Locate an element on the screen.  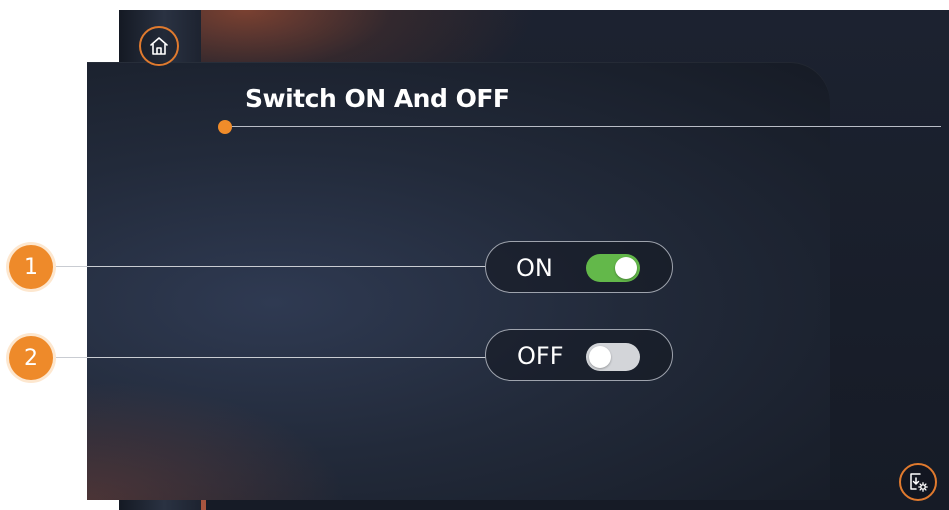
toggle-off-label: OFF is located at coordinates (540, 356).